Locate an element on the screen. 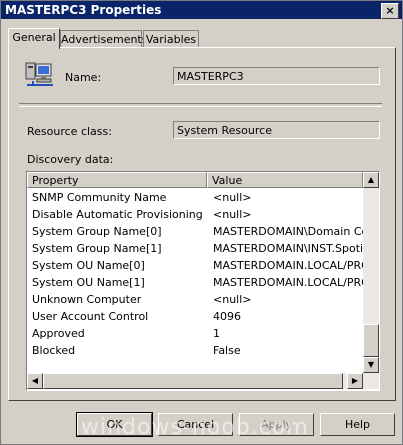  property-cell: System OU Name[1] is located at coordinates (88, 282).